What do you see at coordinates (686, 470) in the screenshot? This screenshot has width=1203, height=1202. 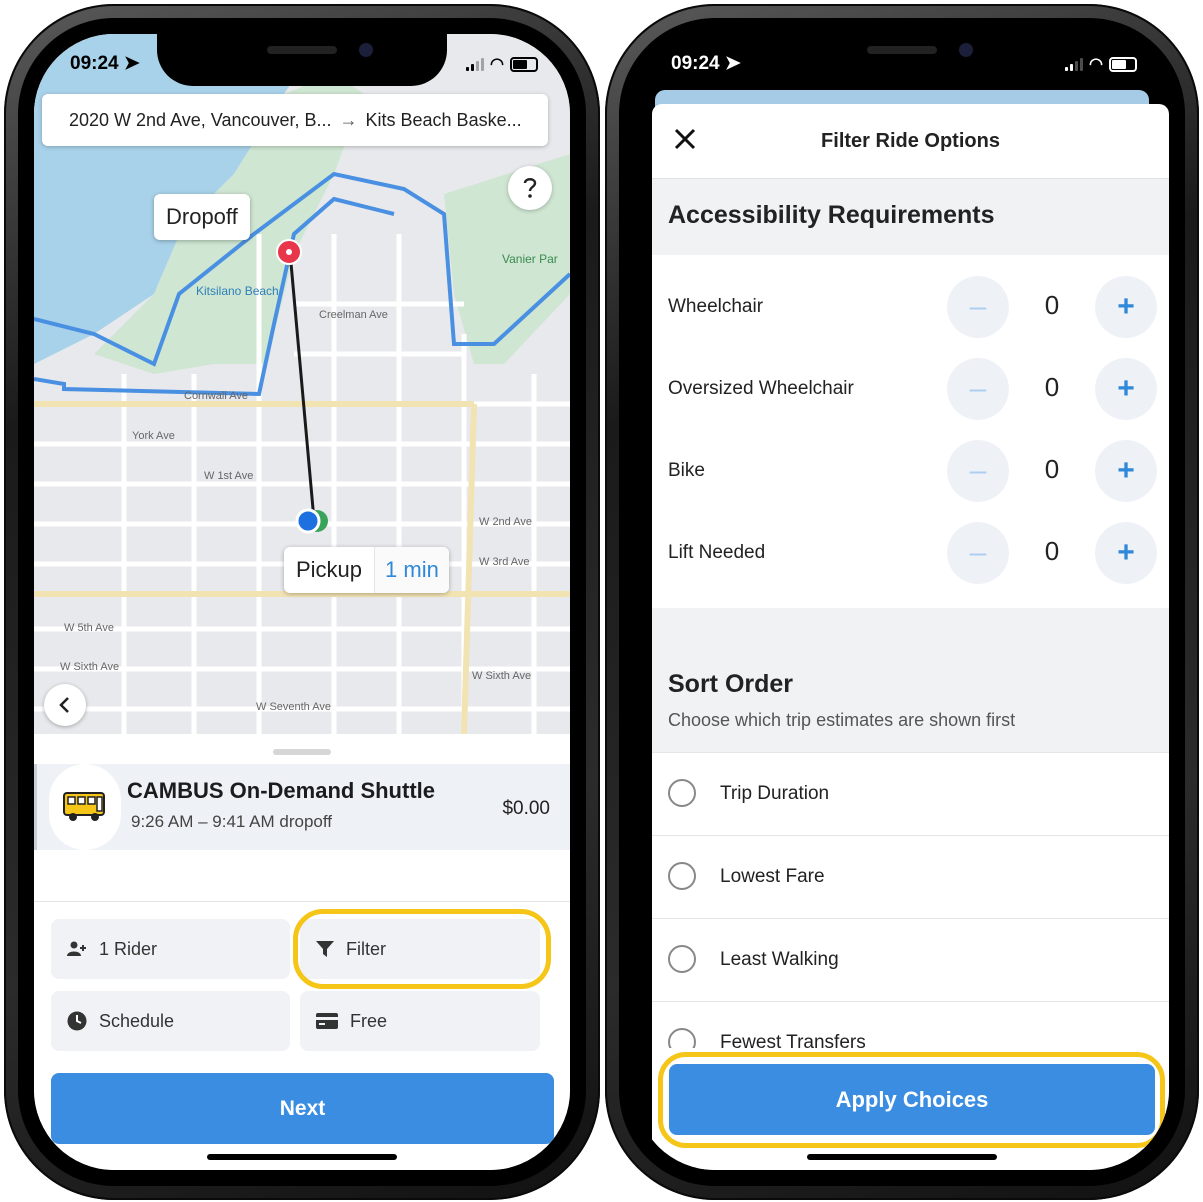 I see `row-label: Bike` at bounding box center [686, 470].